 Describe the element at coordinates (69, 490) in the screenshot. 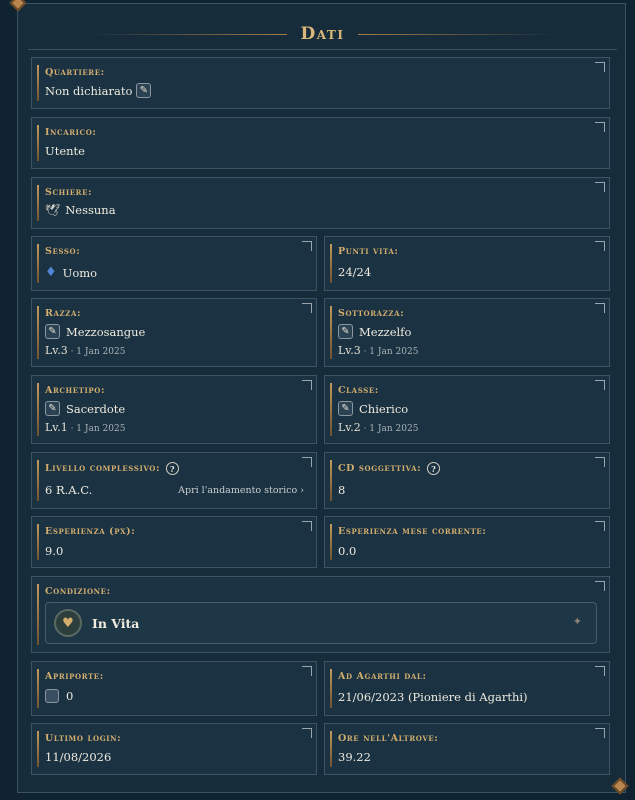

I see `livello-value: 6 R.A.C.` at that location.